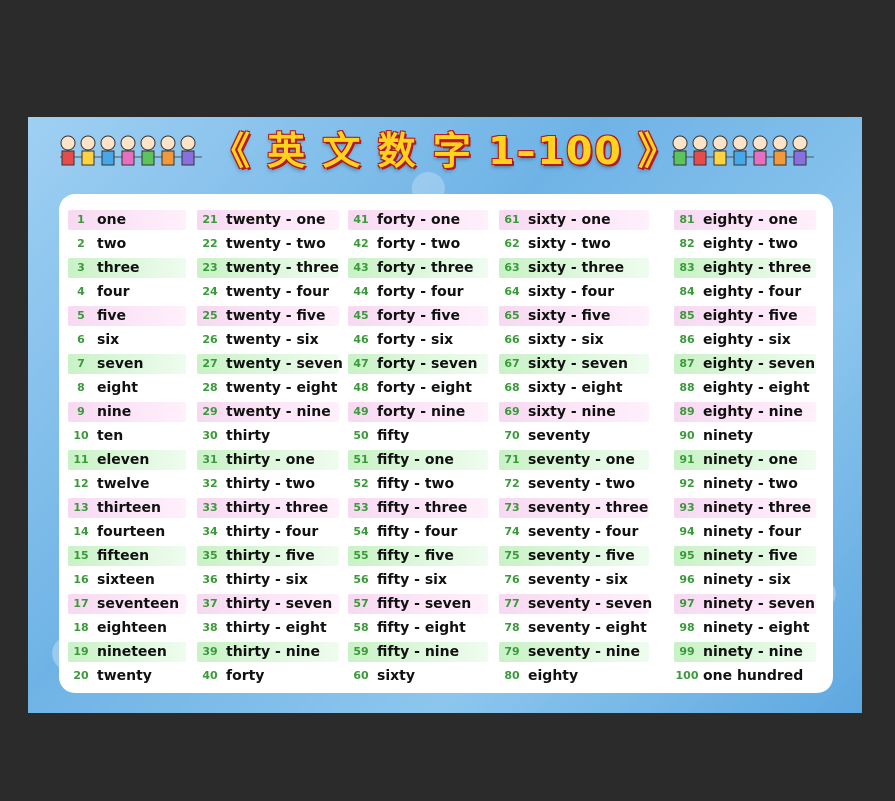 Image resolution: width=895 pixels, height=801 pixels. Describe the element at coordinates (512, 507) in the screenshot. I see `row-number: 73` at that location.